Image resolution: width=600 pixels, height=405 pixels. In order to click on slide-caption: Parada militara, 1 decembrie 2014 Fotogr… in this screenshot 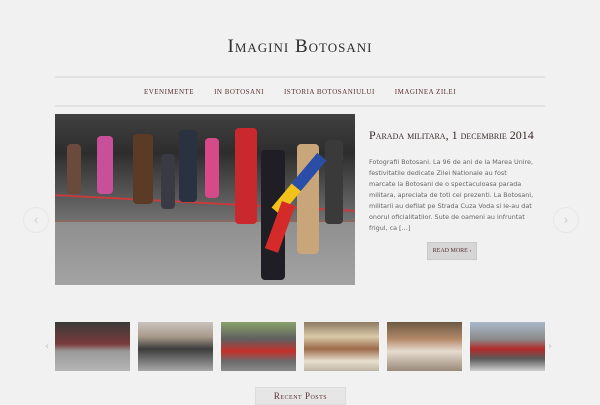, I will do `click(451, 181)`.